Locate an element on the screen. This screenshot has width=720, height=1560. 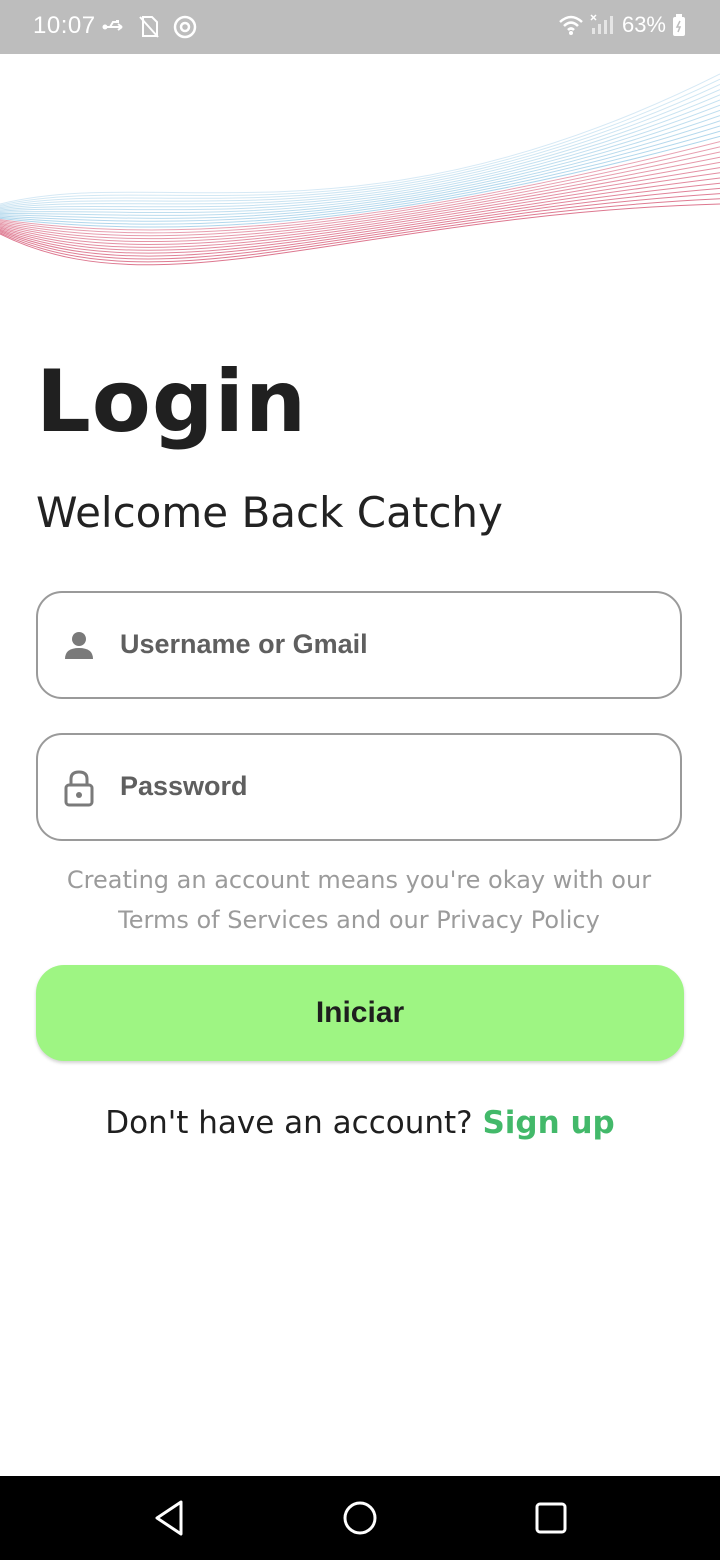
username-placeholder: Username or Gmail is located at coordinates (244, 644).